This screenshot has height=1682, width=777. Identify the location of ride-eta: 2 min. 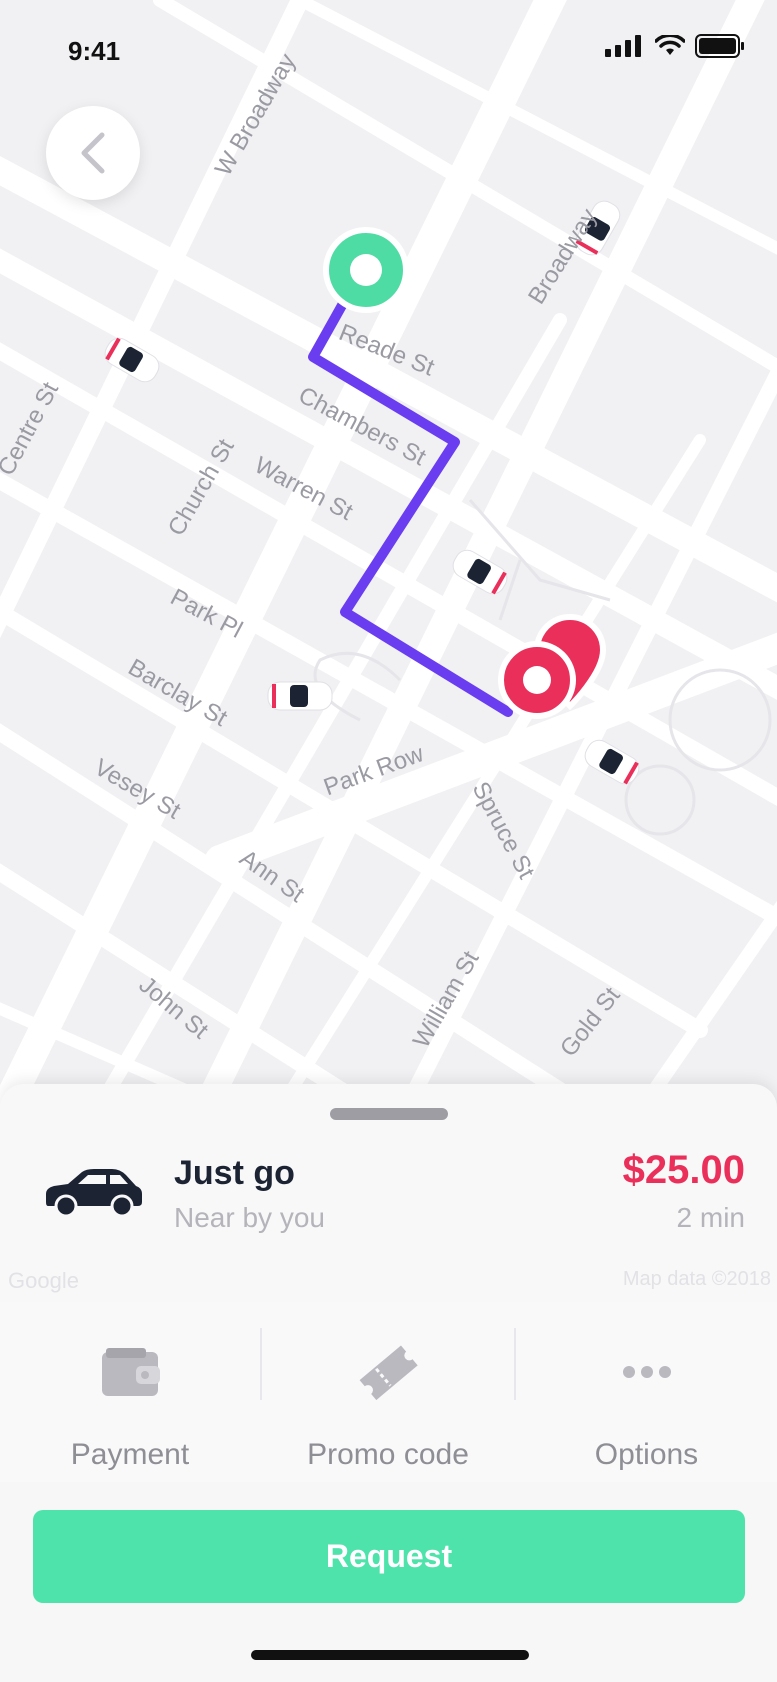
(710, 1217).